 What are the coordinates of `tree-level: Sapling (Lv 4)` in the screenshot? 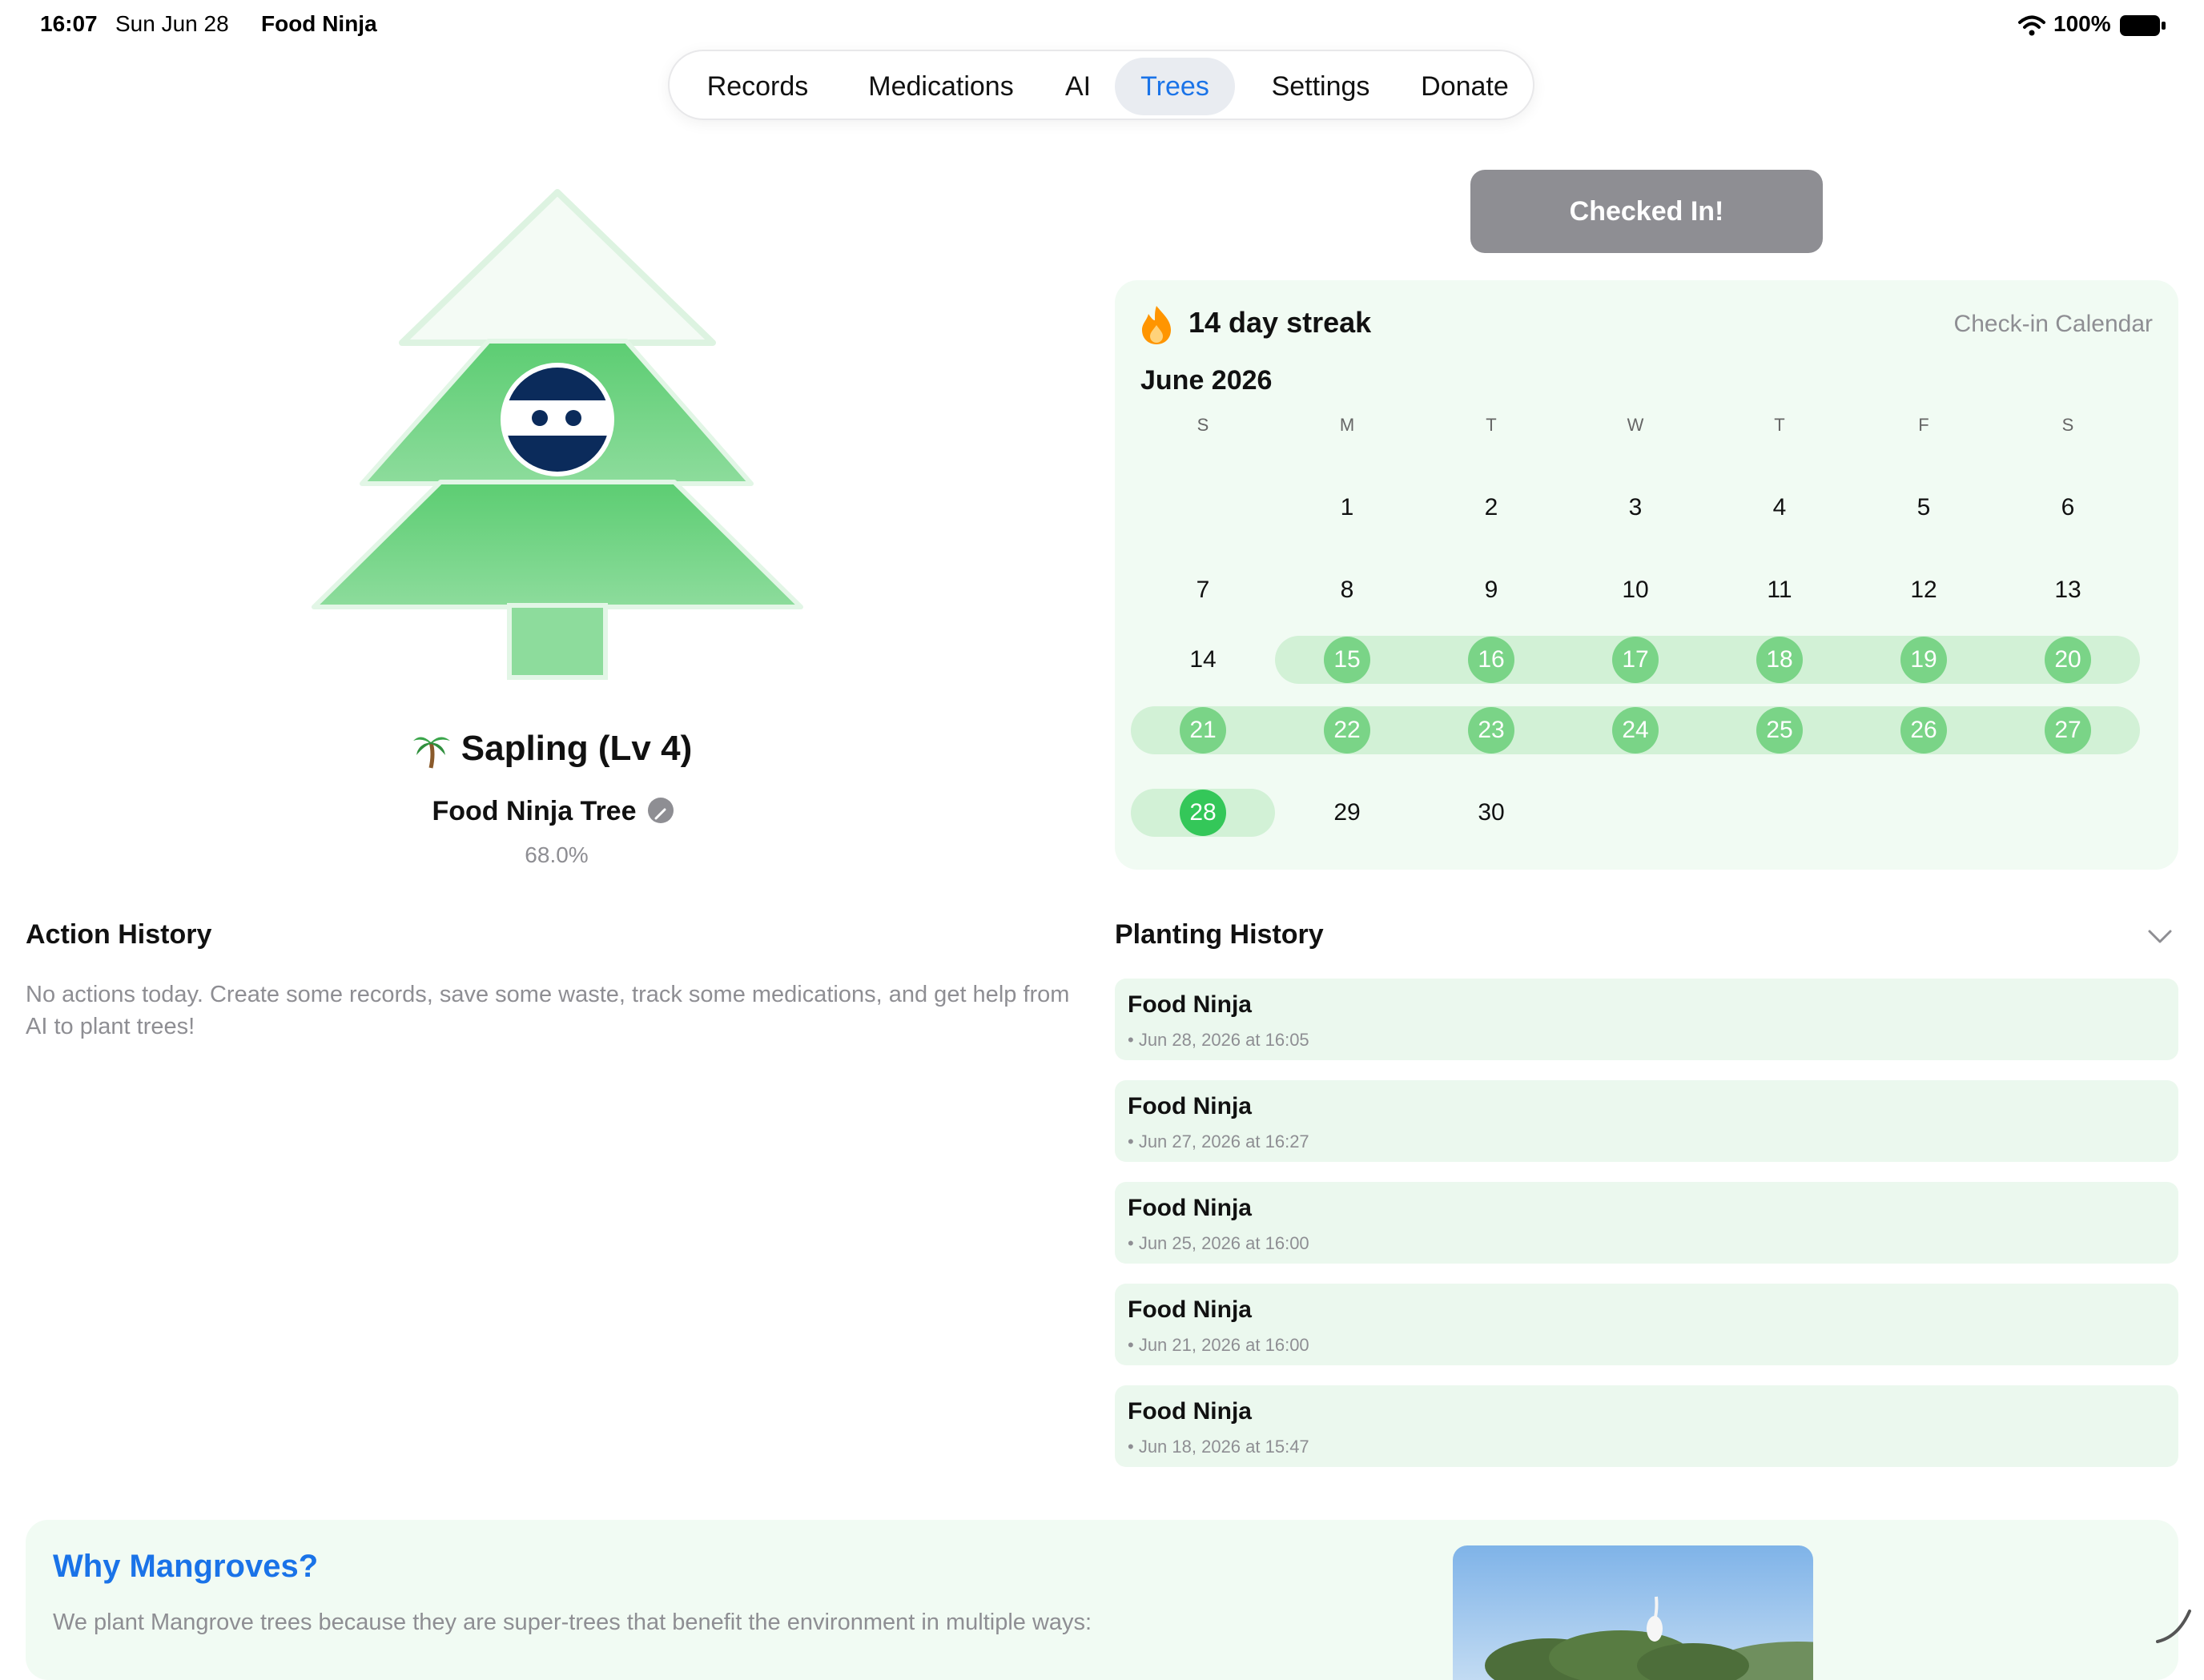 It's located at (552, 749).